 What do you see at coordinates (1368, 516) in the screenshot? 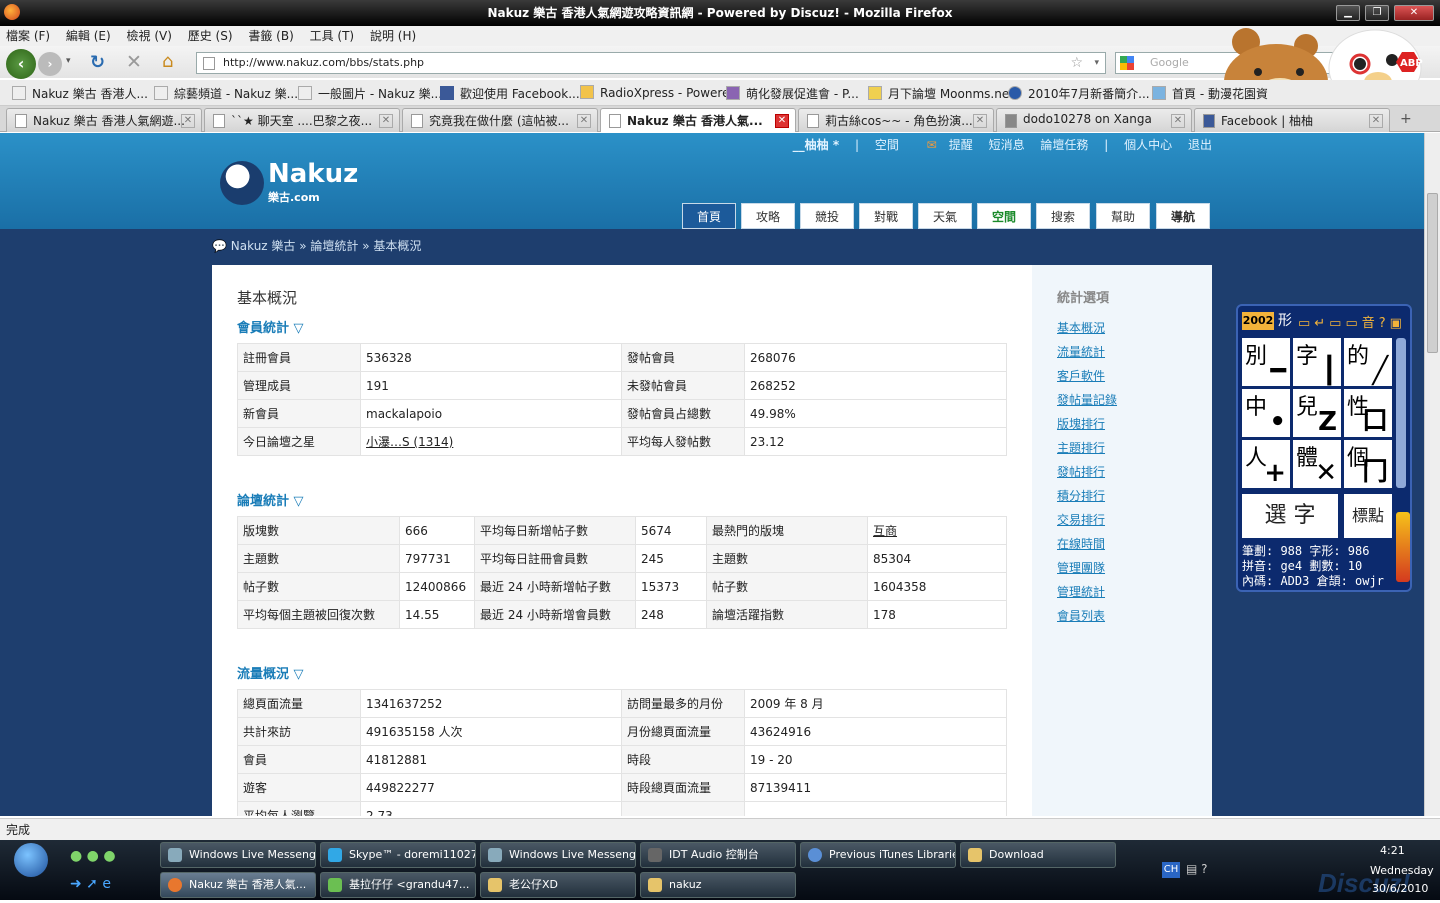
I see `ime-punctuation-button: 標點` at bounding box center [1368, 516].